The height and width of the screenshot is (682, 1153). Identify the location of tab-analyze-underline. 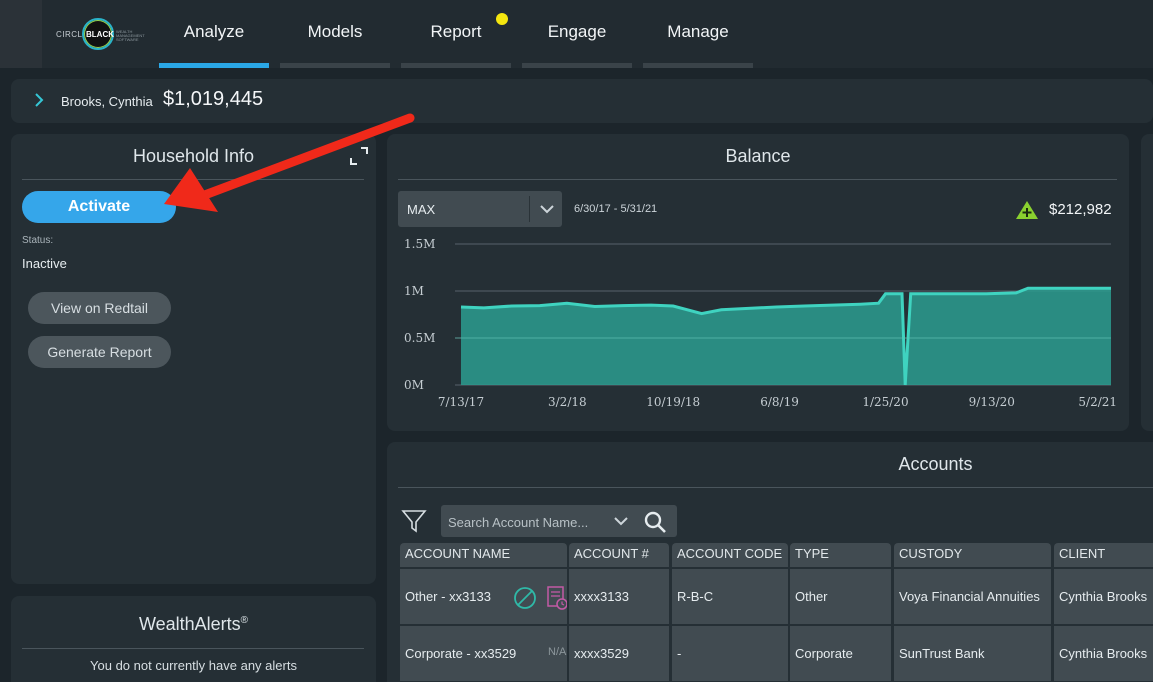
(214, 65).